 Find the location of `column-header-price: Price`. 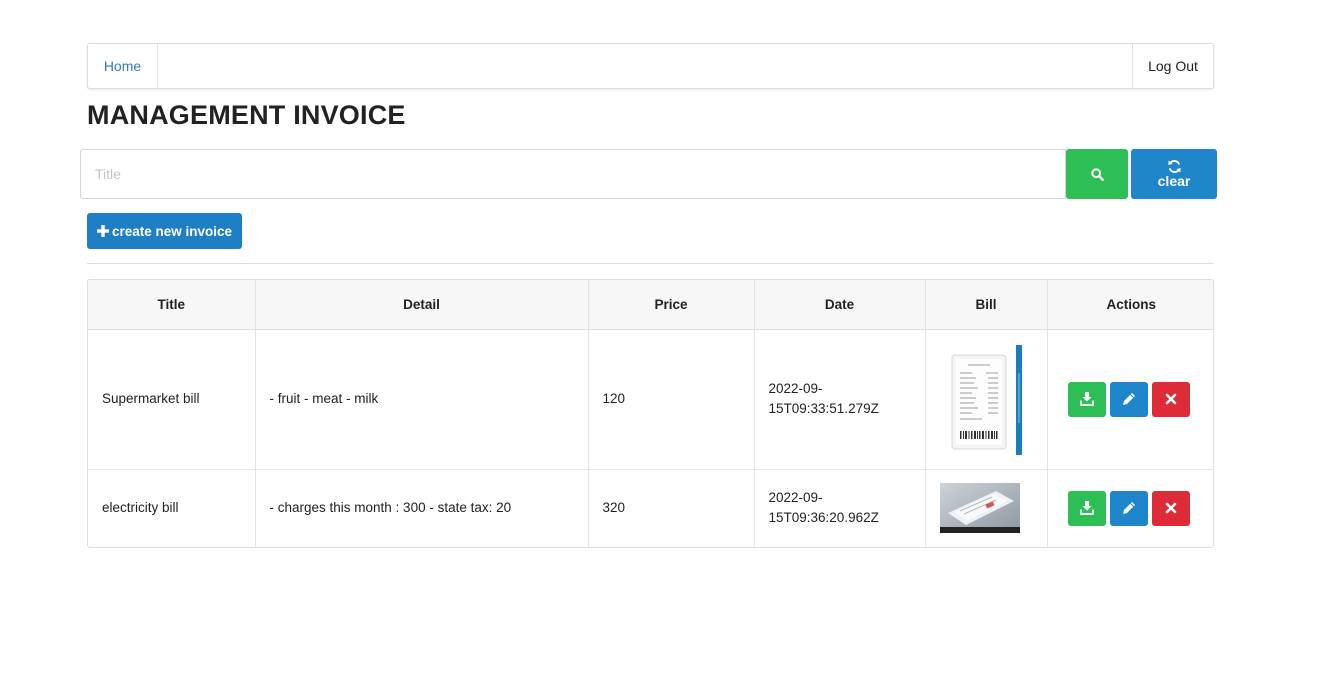

column-header-price: Price is located at coordinates (671, 305).